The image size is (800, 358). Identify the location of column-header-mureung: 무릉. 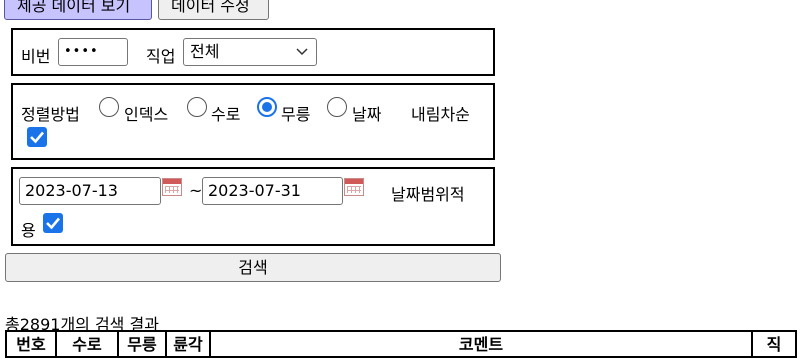
(142, 344).